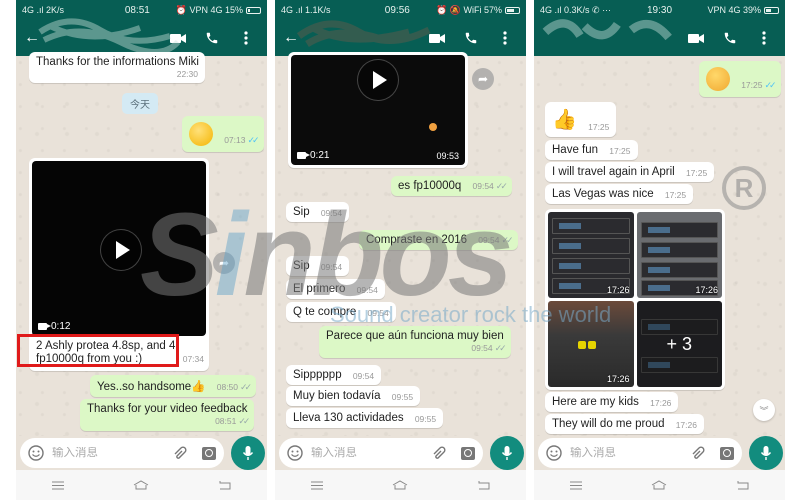 The image size is (800, 500). I want to click on message-incoming: They will do me proud 17:26, so click(624, 424).